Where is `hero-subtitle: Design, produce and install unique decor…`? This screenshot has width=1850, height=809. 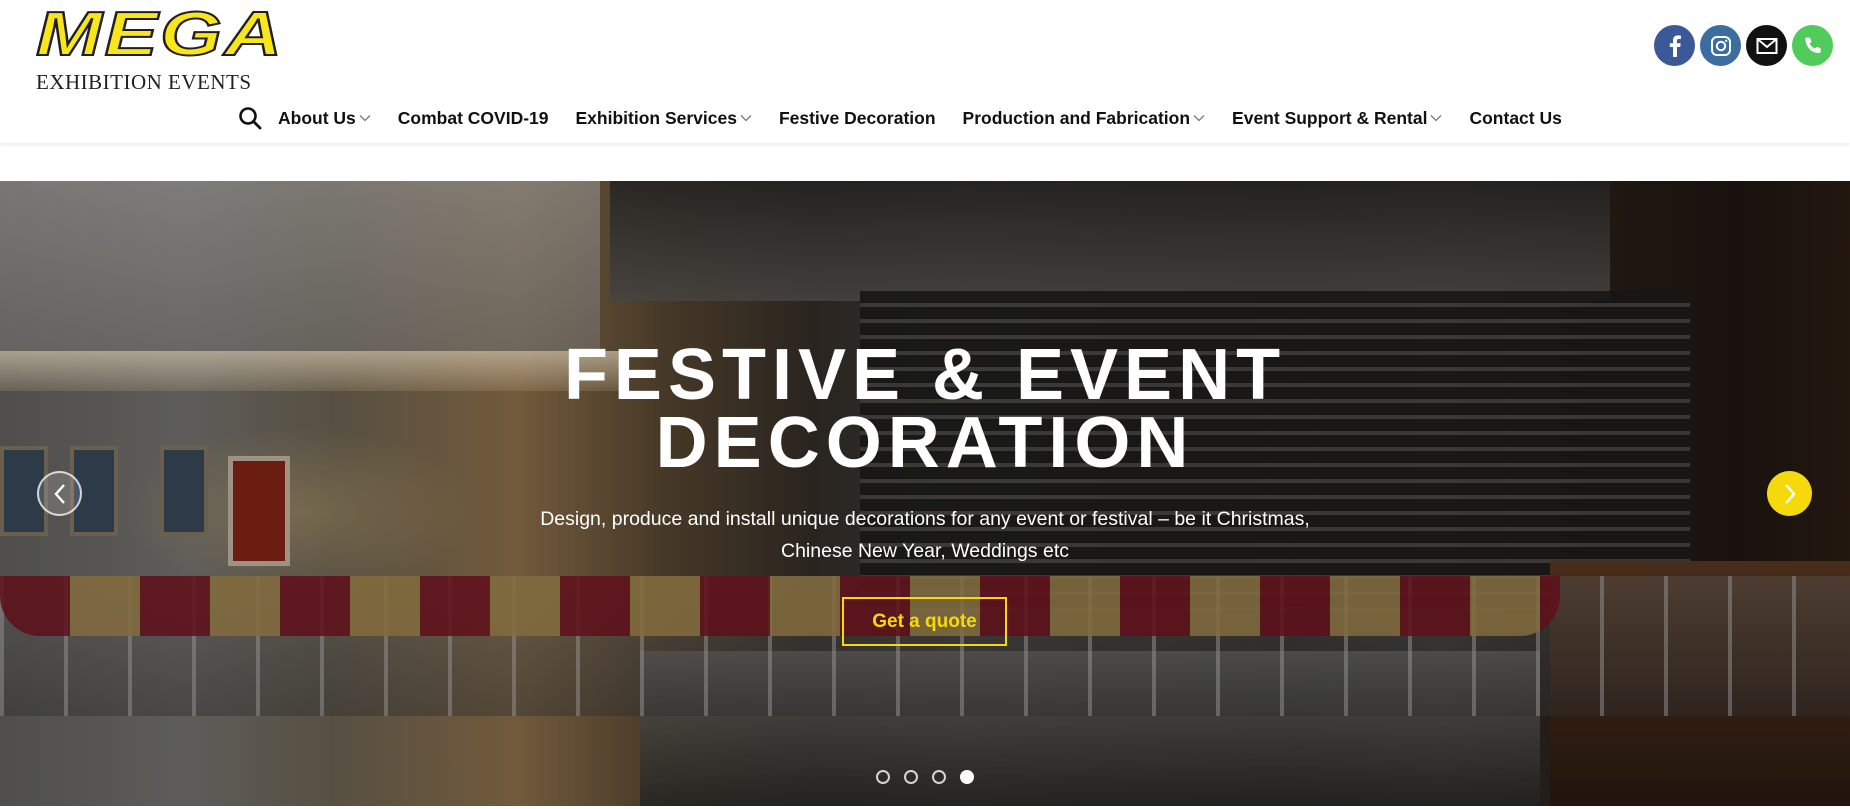
hero-subtitle: Design, produce and install unique decor… is located at coordinates (925, 535).